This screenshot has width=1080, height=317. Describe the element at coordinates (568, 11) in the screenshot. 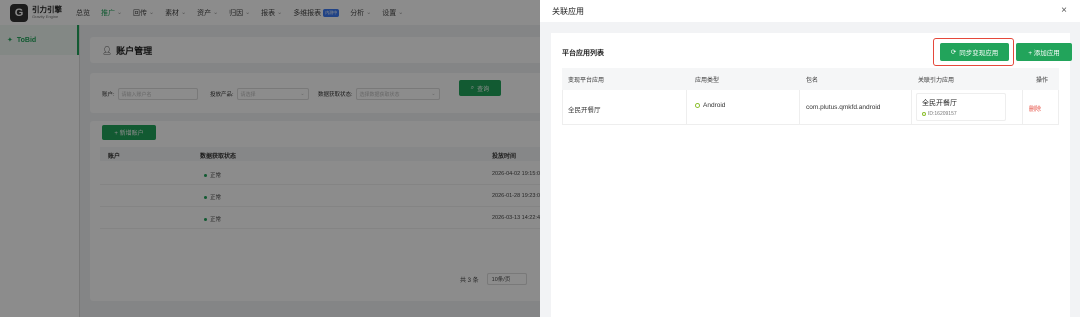

I see `drawer-title: 关联应用` at that location.